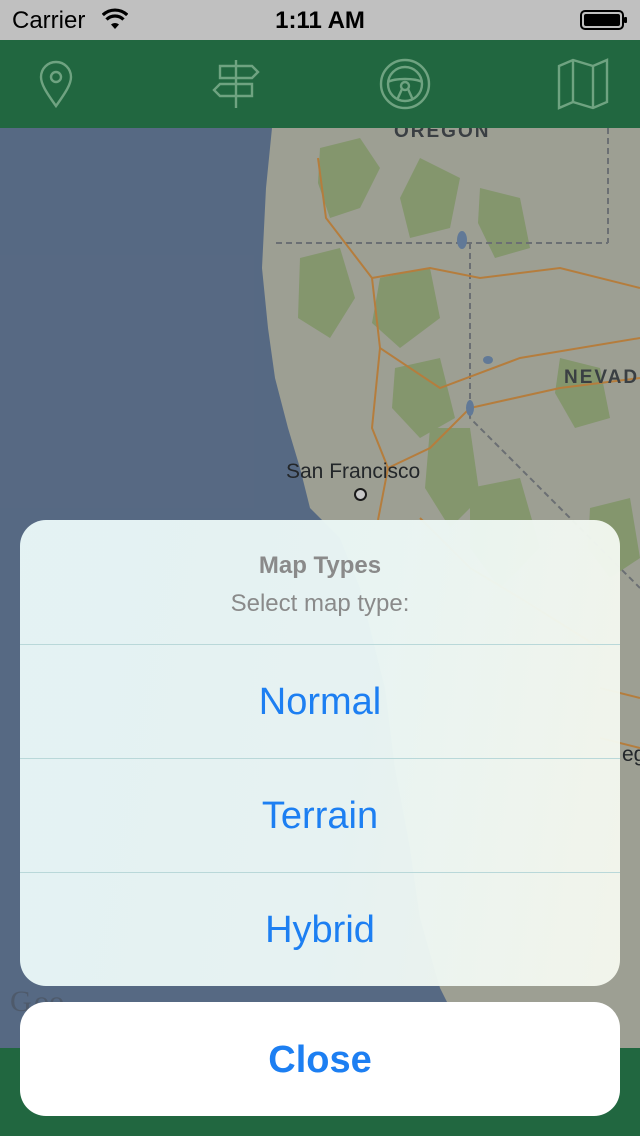 The height and width of the screenshot is (1136, 640). What do you see at coordinates (320, 565) in the screenshot?
I see `action-sheet-title: Map Types` at bounding box center [320, 565].